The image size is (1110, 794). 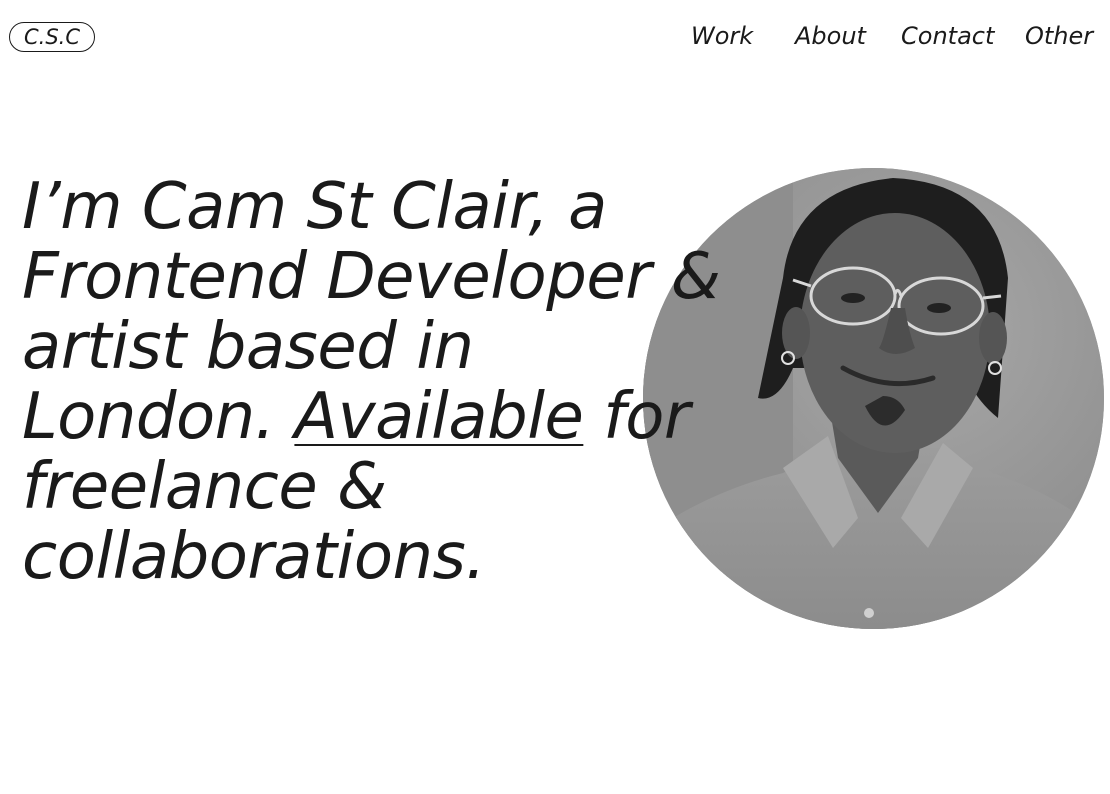 What do you see at coordinates (248, 347) in the screenshot?
I see `hero-line-3: artist based in` at bounding box center [248, 347].